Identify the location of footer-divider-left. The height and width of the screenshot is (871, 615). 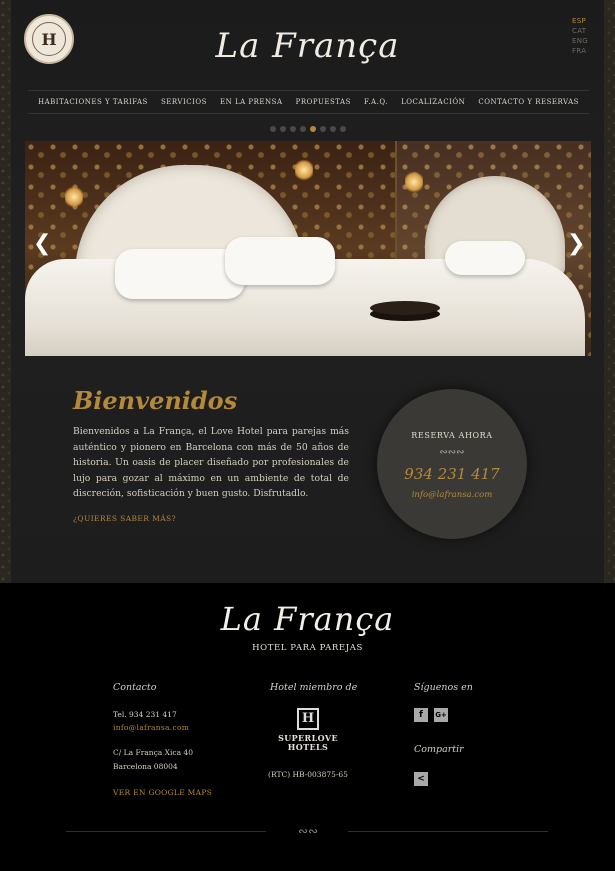
(166, 831).